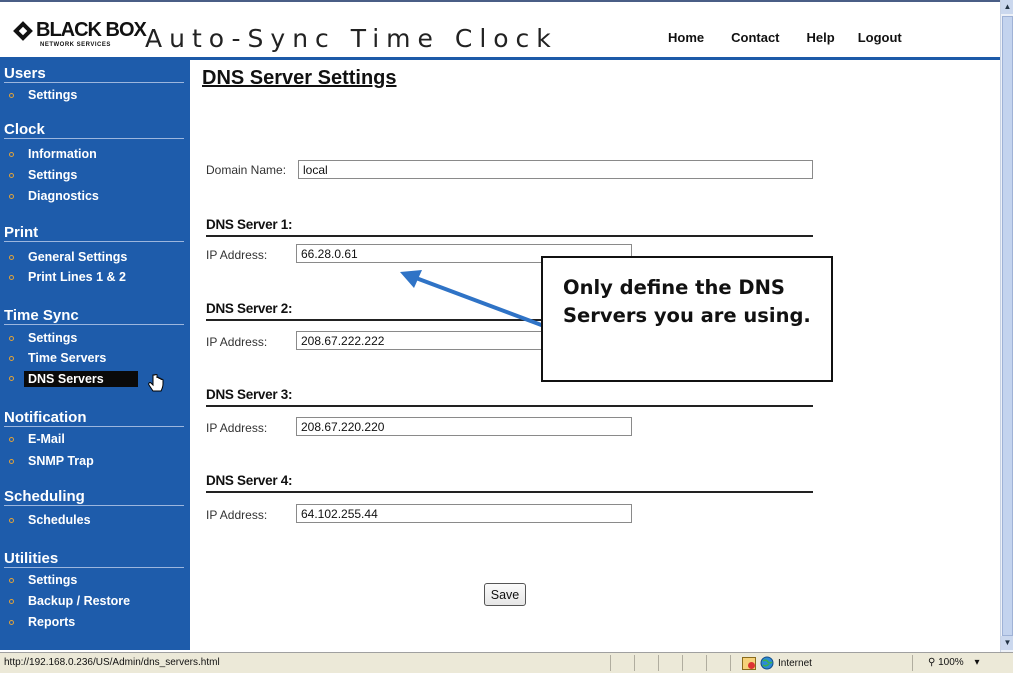 The image size is (1013, 673). Describe the element at coordinates (749, 663) in the screenshot. I see `popup-blocker-icon` at that location.